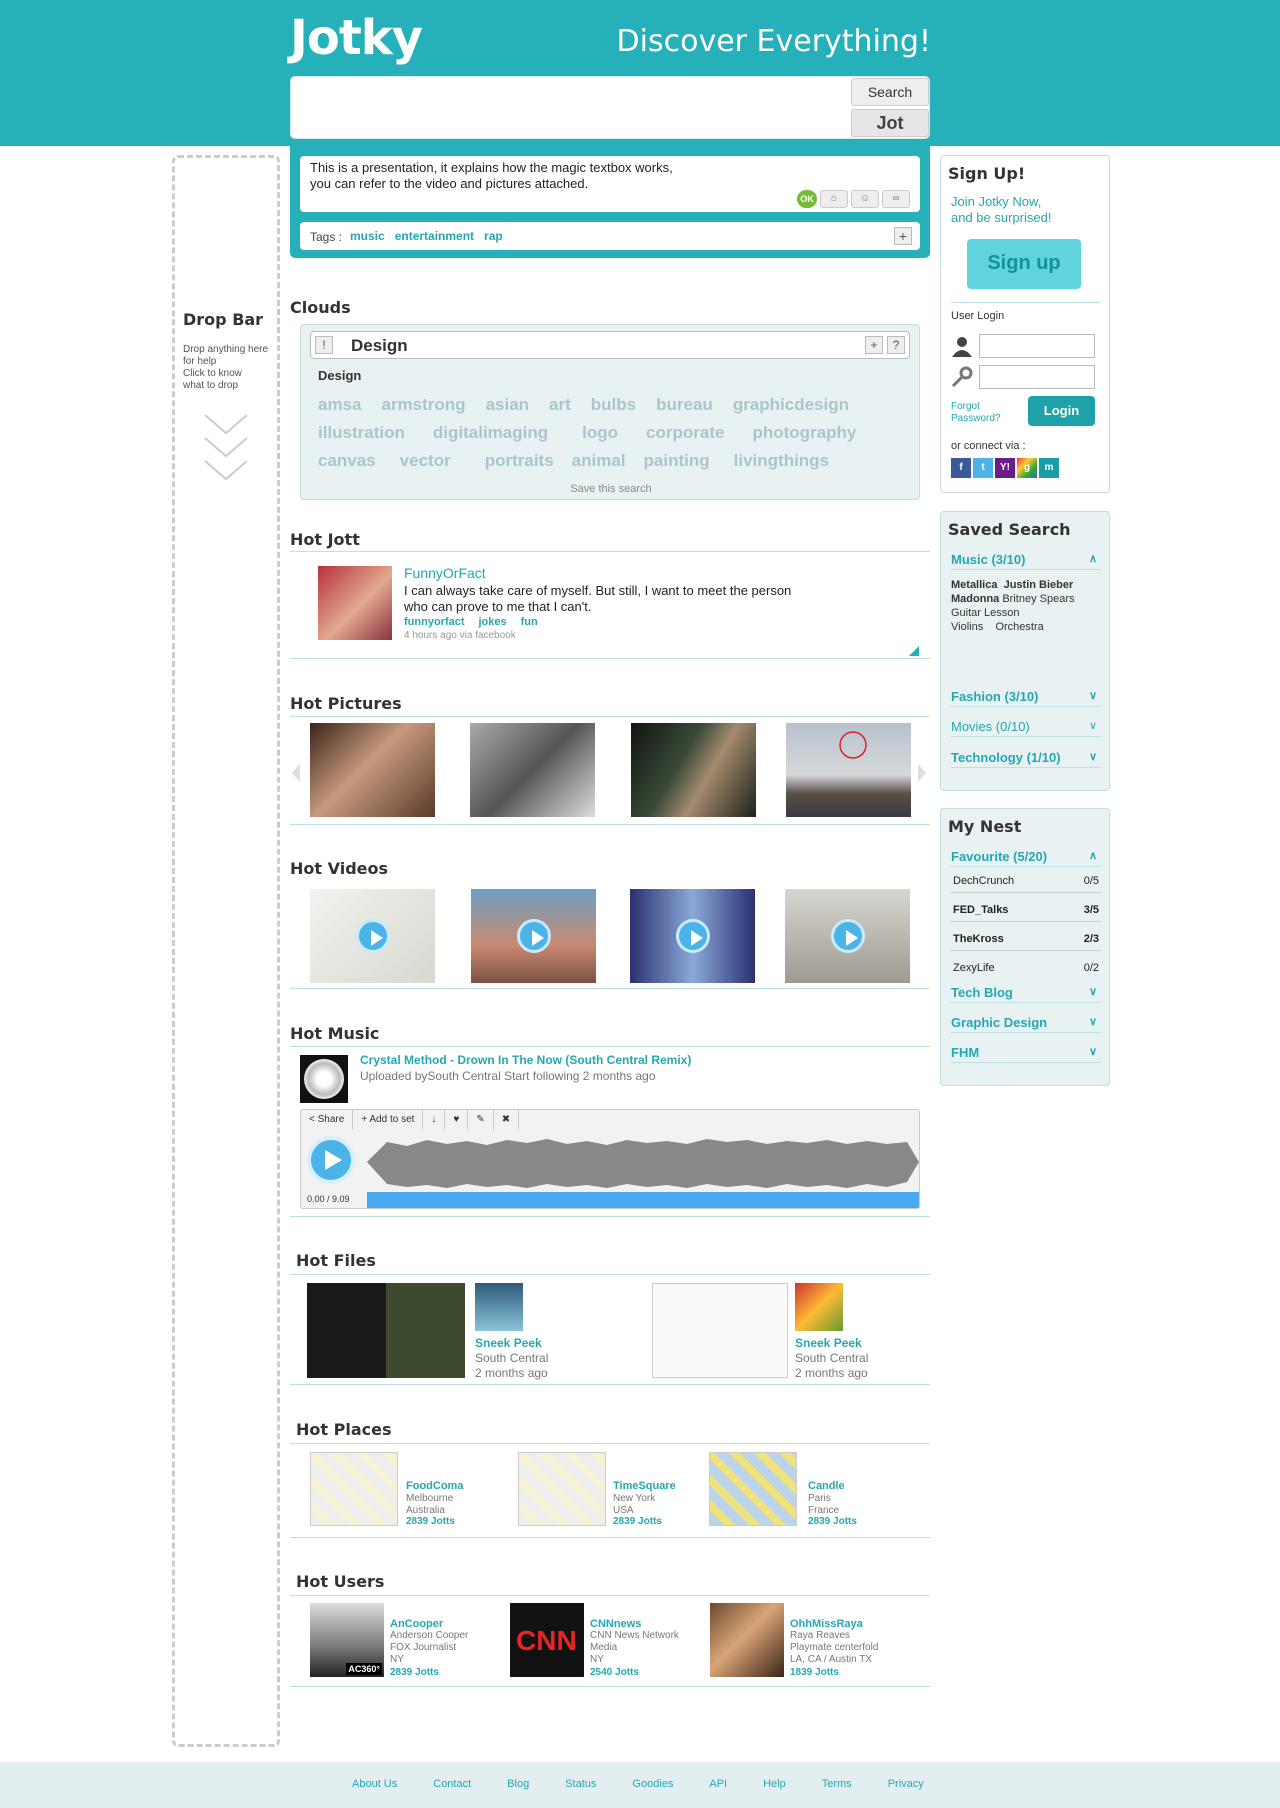 This screenshot has width=1280, height=1808. What do you see at coordinates (493, 622) in the screenshot?
I see `tag-link: jokes` at bounding box center [493, 622].